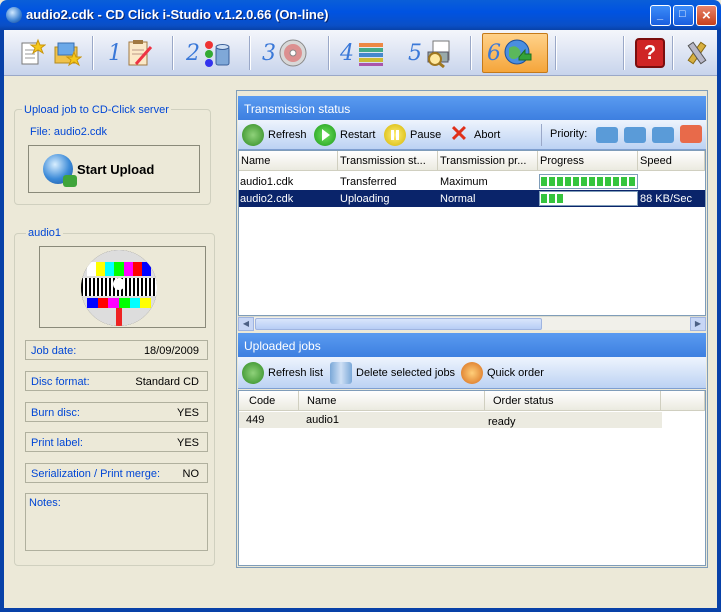 This screenshot has height=612, width=721. Describe the element at coordinates (683, 15) in the screenshot. I see `maximize-button: □` at that location.